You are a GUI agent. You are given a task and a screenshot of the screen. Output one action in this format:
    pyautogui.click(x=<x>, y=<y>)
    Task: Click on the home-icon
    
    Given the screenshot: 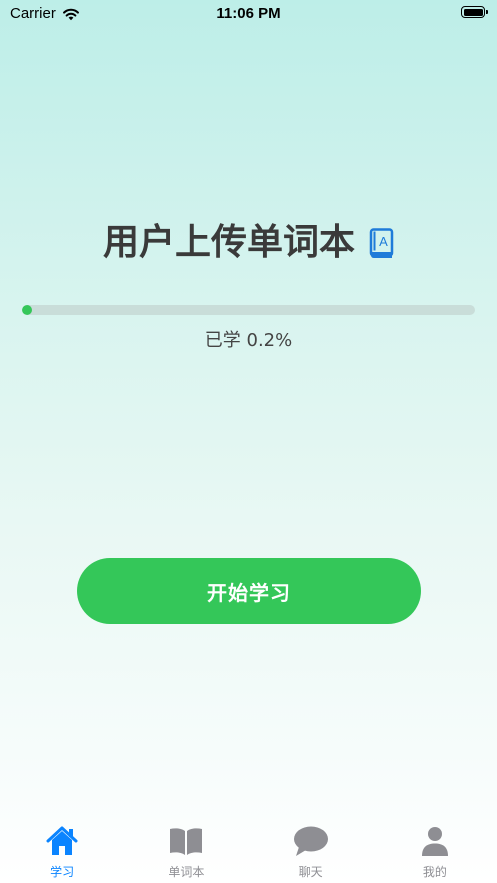 What is the action you would take?
    pyautogui.click(x=62, y=840)
    